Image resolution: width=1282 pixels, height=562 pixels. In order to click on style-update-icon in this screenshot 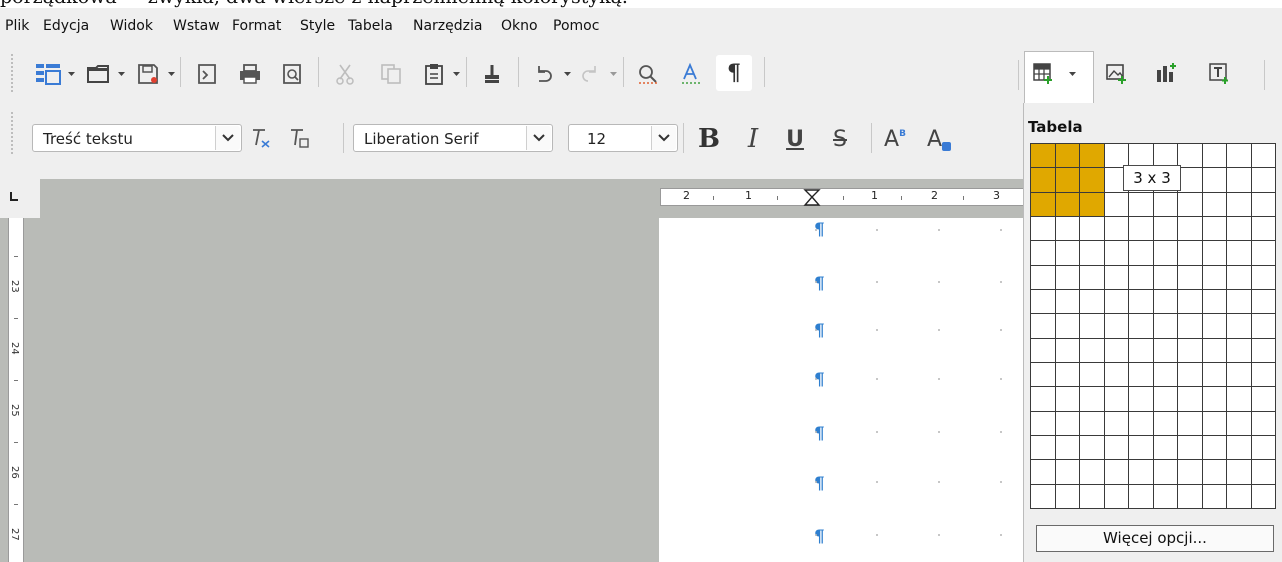, I will do `click(299, 138)`.